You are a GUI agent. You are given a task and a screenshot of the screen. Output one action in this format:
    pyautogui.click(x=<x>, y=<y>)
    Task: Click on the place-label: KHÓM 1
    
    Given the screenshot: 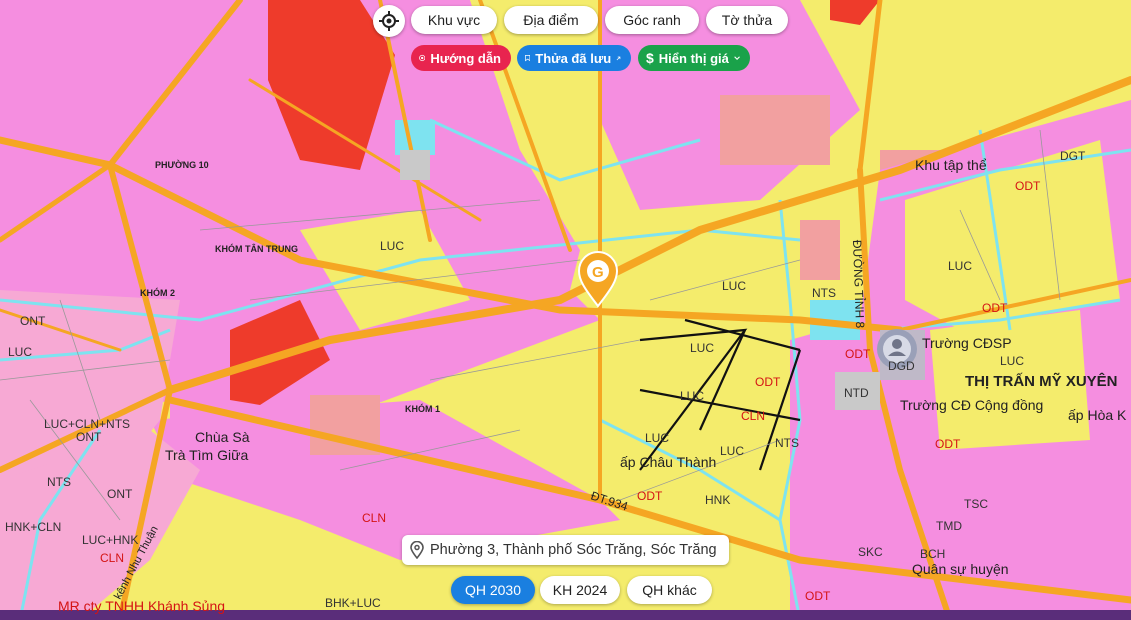 What is the action you would take?
    pyautogui.click(x=422, y=408)
    